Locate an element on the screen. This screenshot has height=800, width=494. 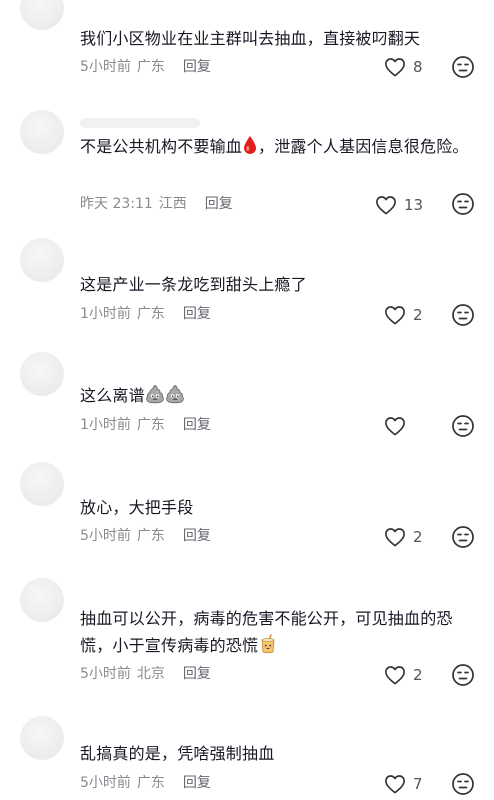
comment-text: 乱搞真的是，凭啥强制抽血 is located at coordinates (177, 753).